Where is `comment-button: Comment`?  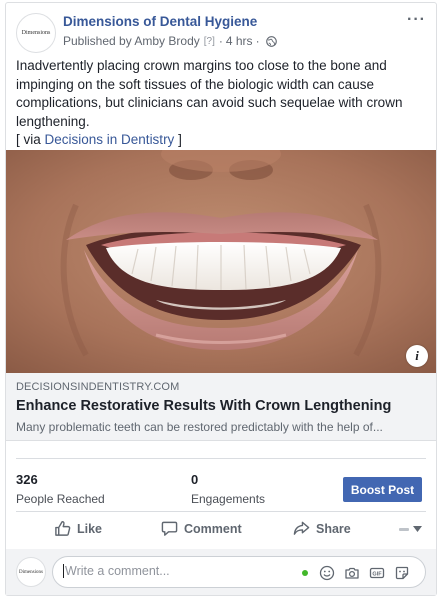
comment-button: Comment is located at coordinates (201, 528).